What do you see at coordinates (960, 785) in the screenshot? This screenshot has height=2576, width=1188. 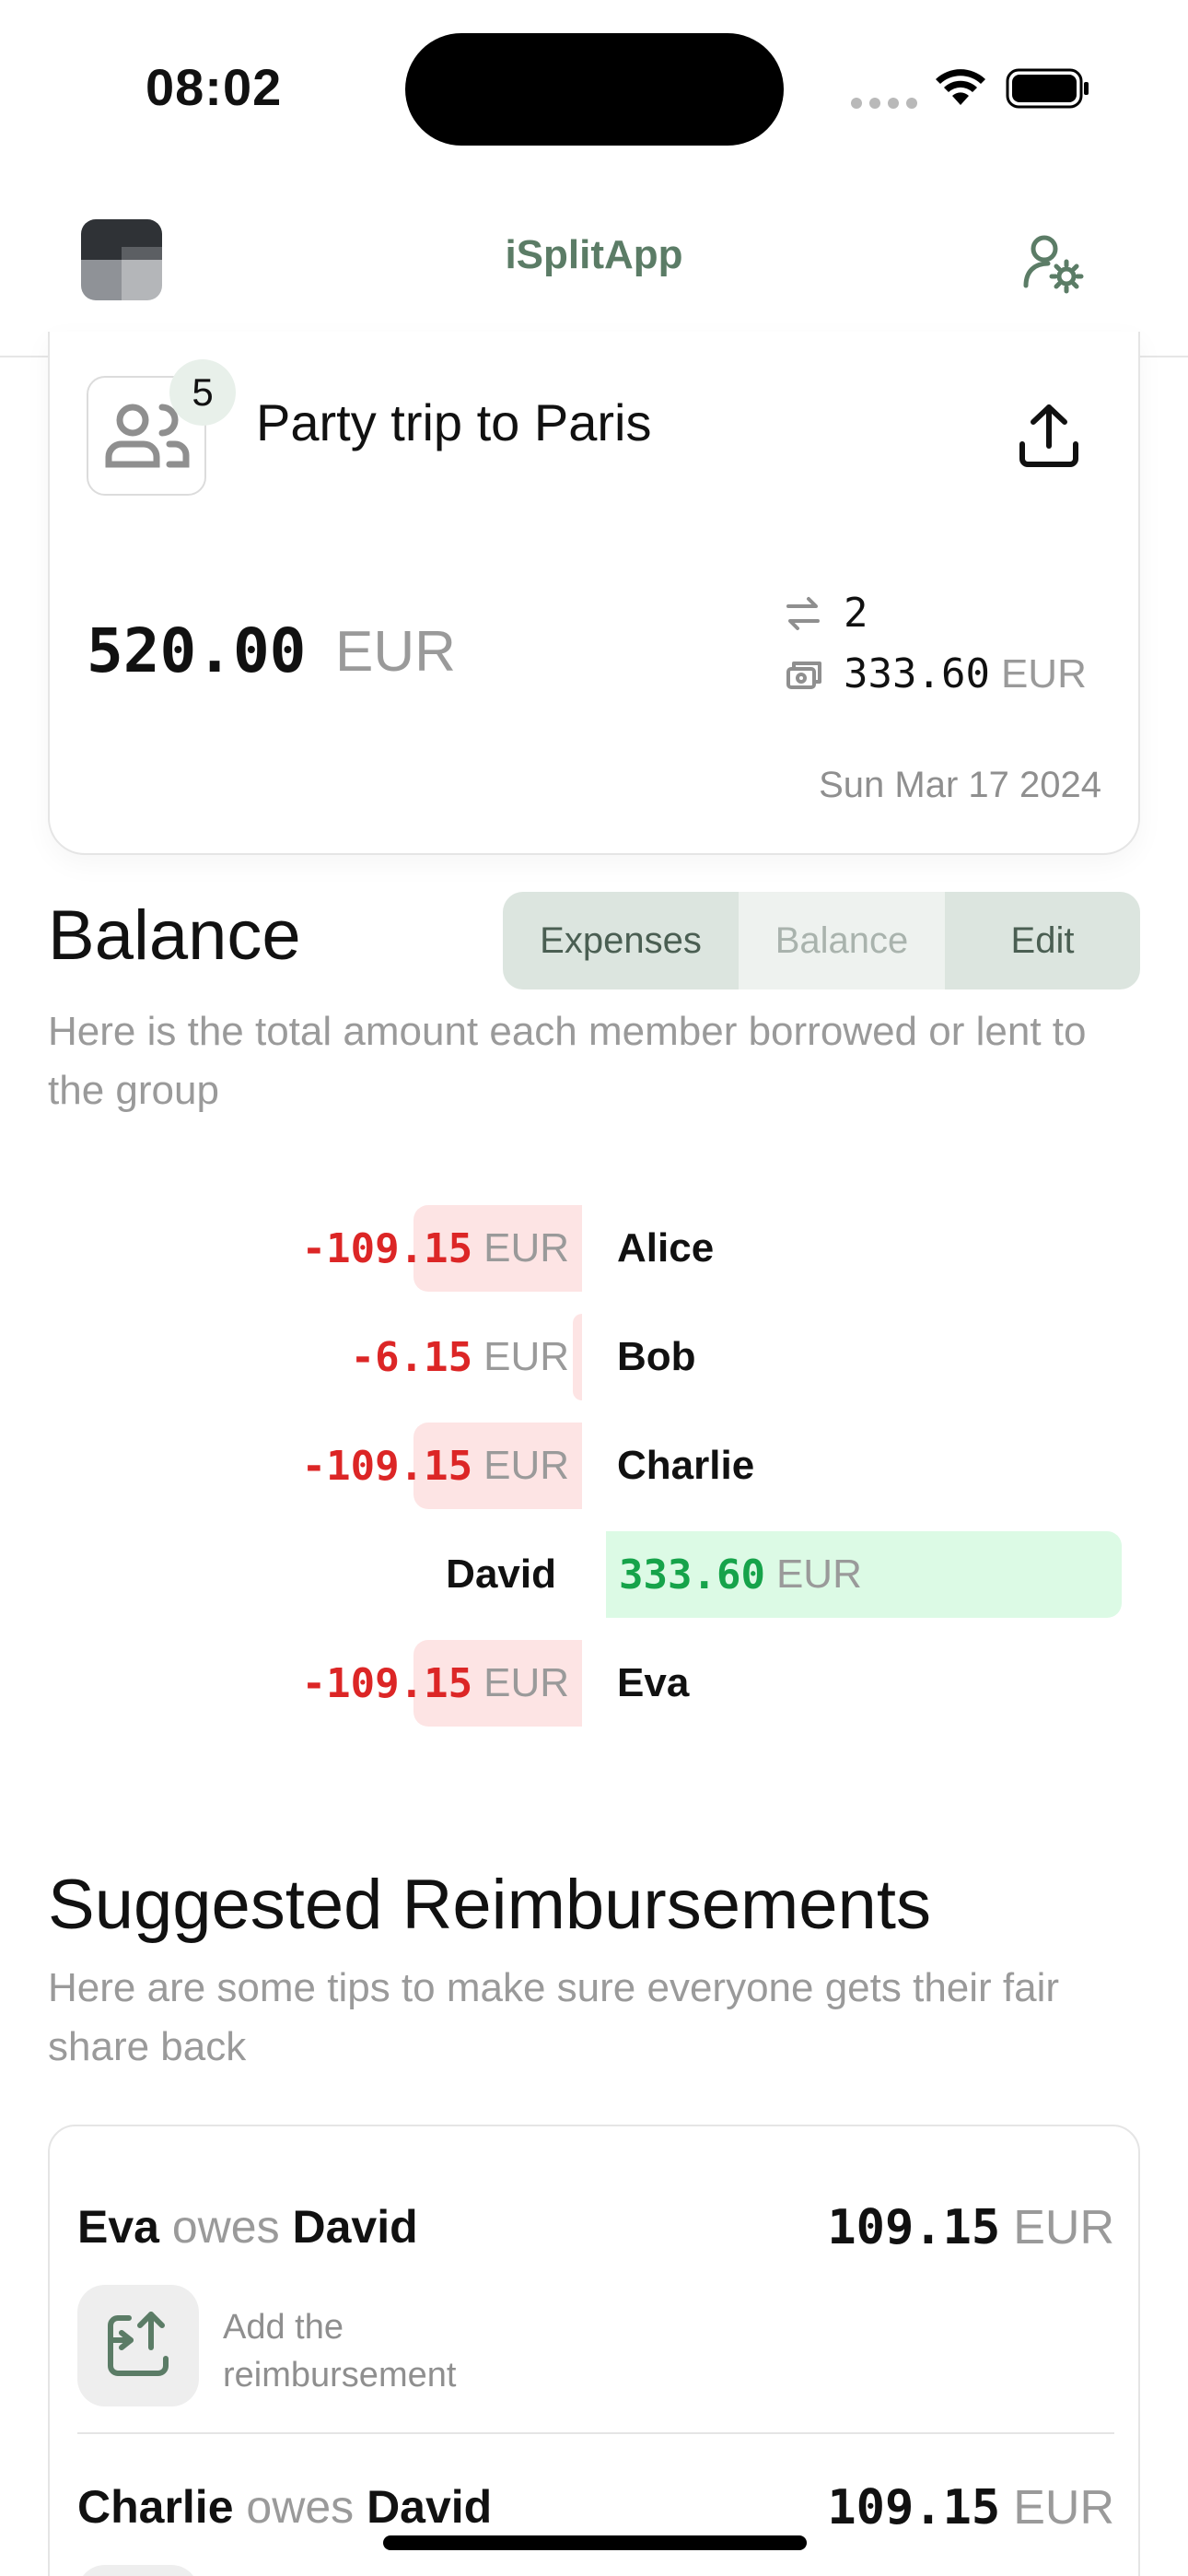 I see `group-date: Sun Mar 17 2024` at bounding box center [960, 785].